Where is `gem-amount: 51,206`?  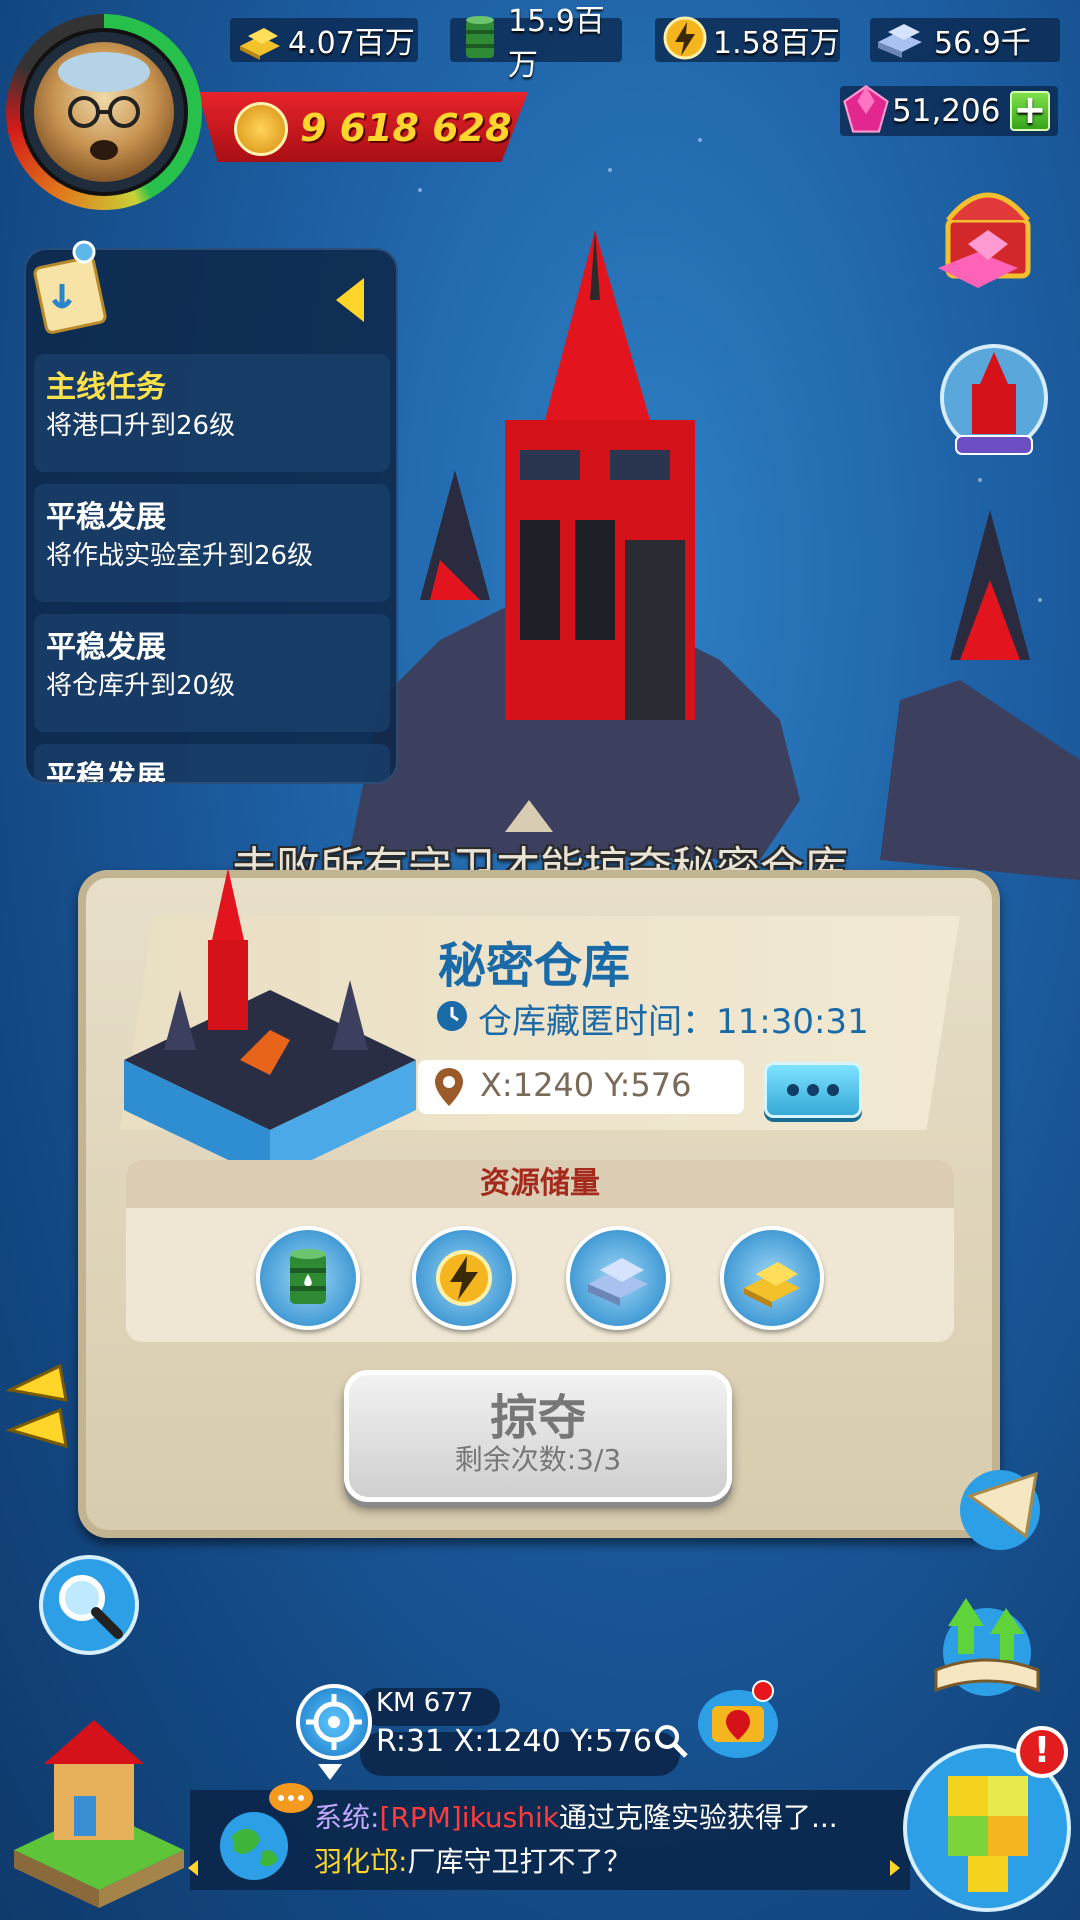 gem-amount: 51,206 is located at coordinates (946, 111).